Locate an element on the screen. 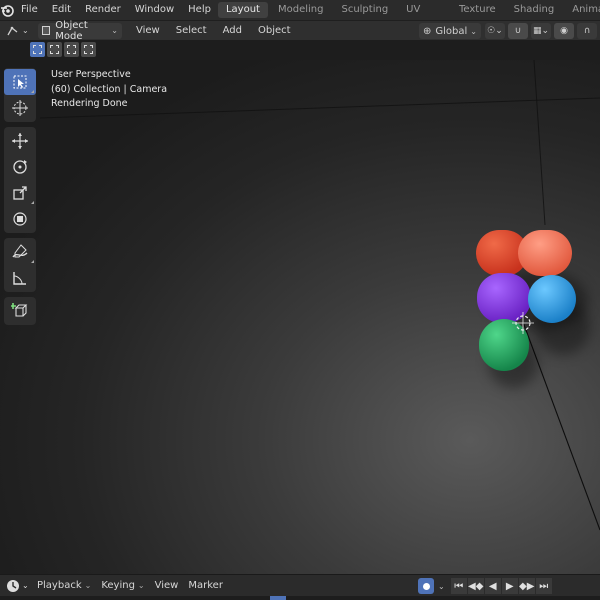 This screenshot has height=600, width=600. perspective-label: User Perspective is located at coordinates (91, 74).